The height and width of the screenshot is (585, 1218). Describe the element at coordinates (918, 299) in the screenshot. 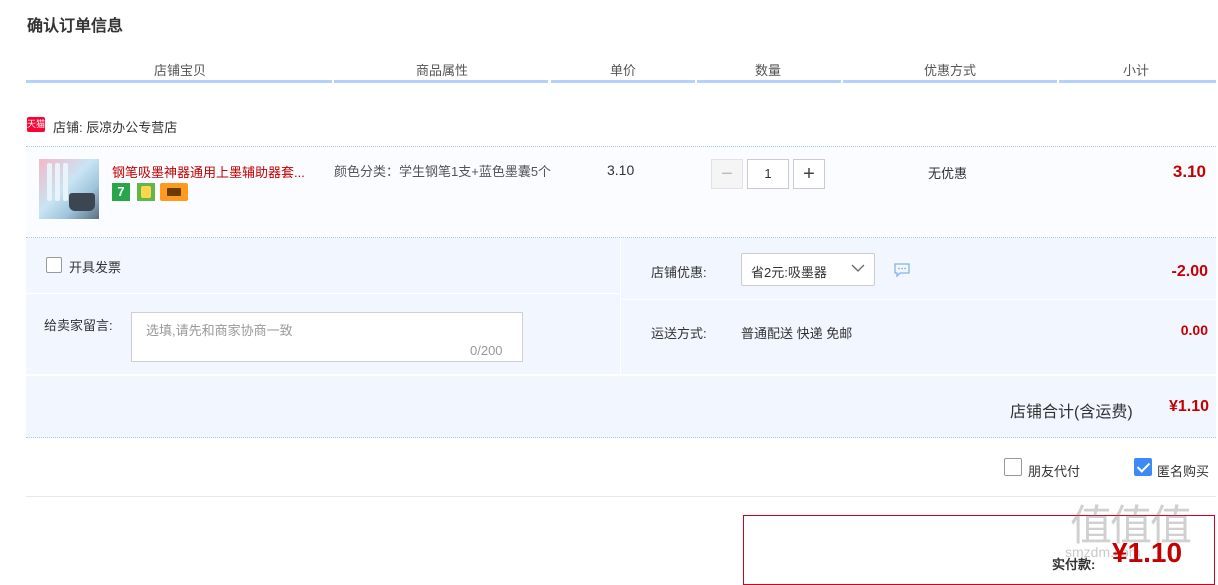

I see `panel-divider` at that location.